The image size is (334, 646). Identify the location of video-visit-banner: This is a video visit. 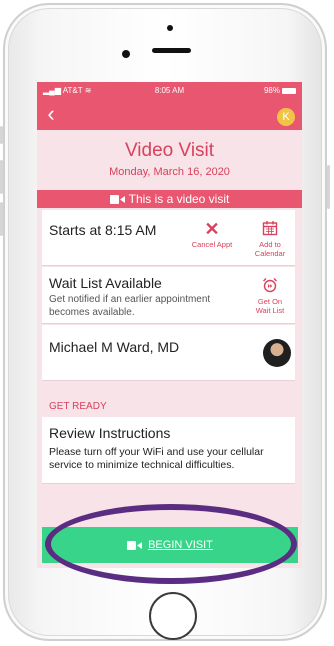
(169, 199).